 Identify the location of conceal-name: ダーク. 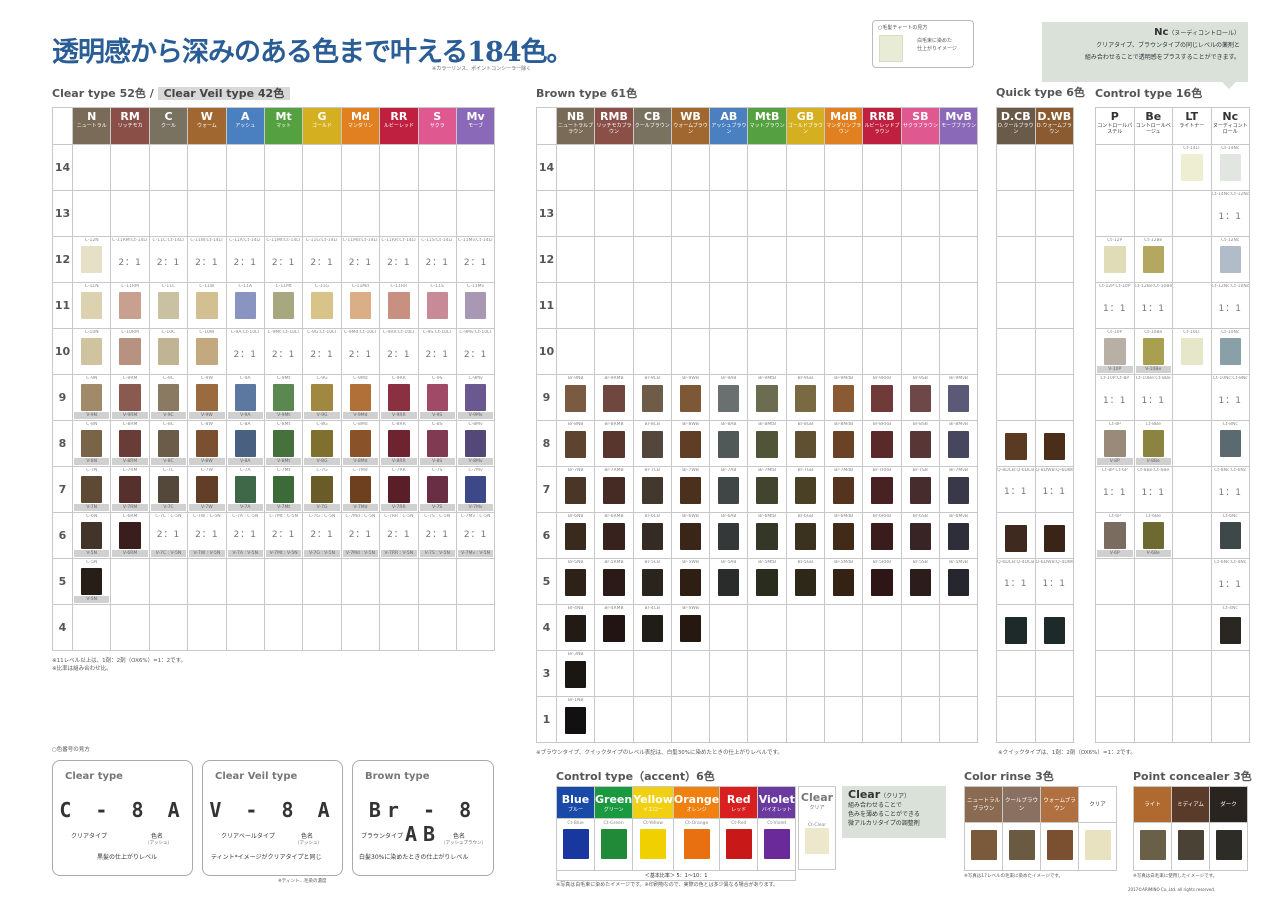
(1228, 804).